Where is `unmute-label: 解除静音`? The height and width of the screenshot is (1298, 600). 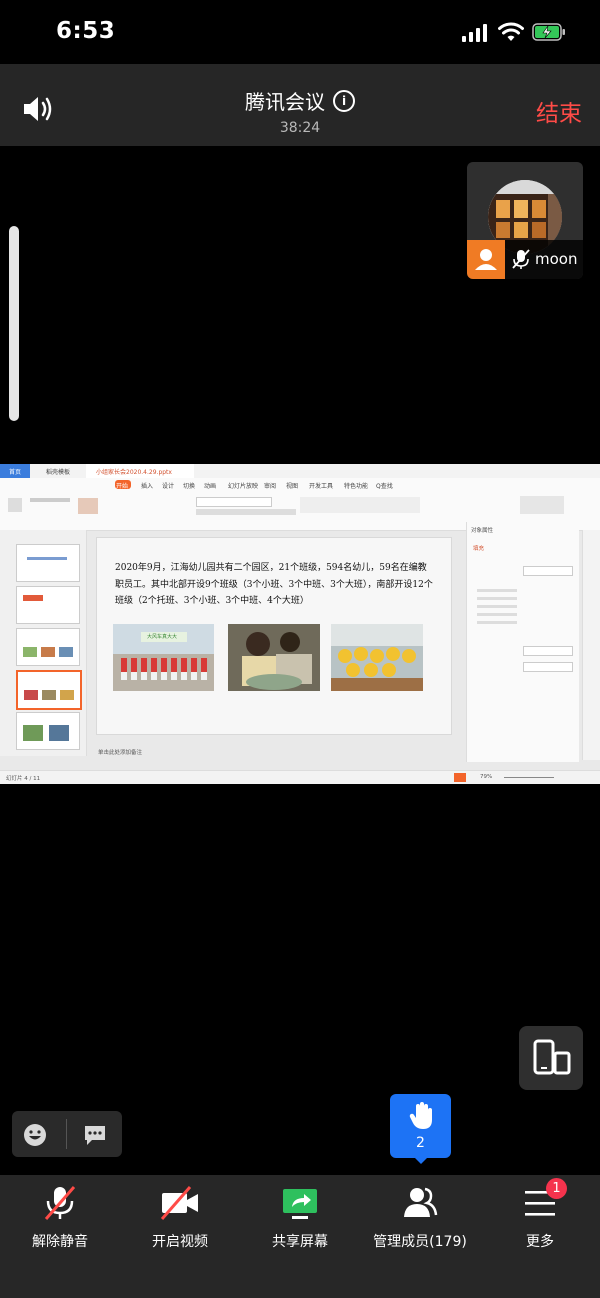 unmute-label: 解除静音 is located at coordinates (60, 1242).